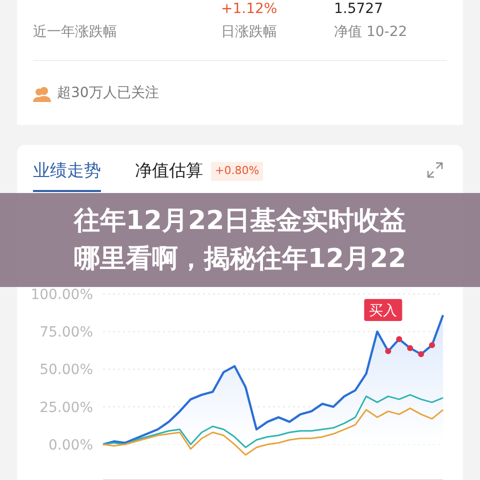  Describe the element at coordinates (371, 32) in the screenshot. I see `stat-label: 净值 10-22` at that location.